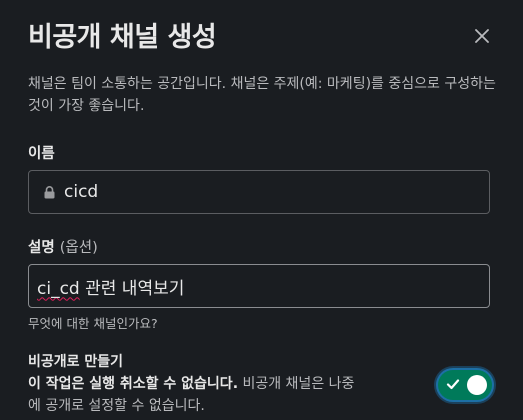  What do you see at coordinates (122, 37) in the screenshot?
I see `dialog-title: 비공개 채널 생성` at bounding box center [122, 37].